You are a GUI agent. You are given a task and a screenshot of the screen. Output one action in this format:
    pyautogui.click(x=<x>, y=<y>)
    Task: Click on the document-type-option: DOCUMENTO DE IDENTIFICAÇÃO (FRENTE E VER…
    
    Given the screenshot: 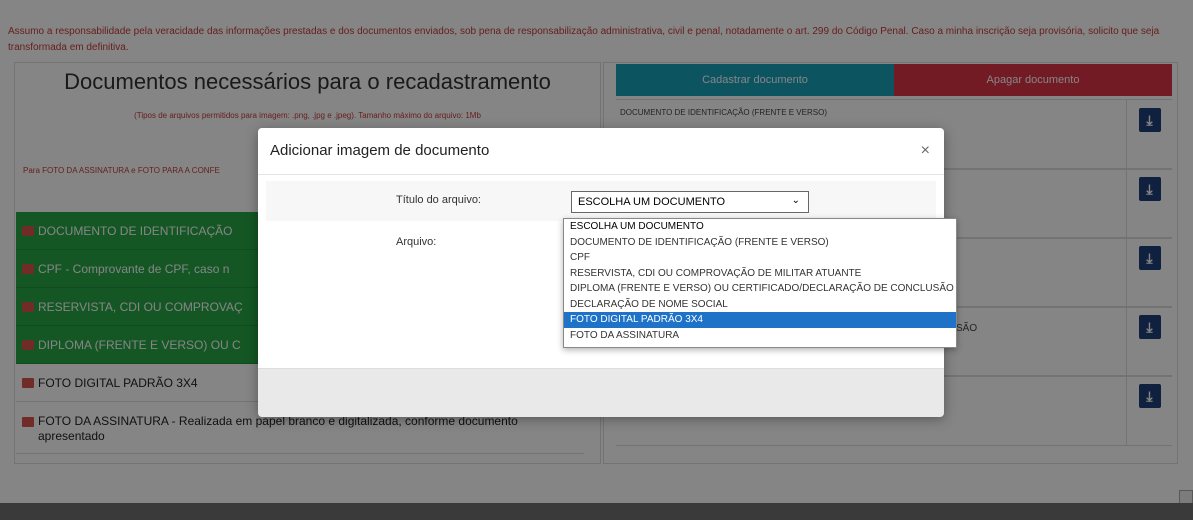 What is the action you would take?
    pyautogui.click(x=760, y=243)
    